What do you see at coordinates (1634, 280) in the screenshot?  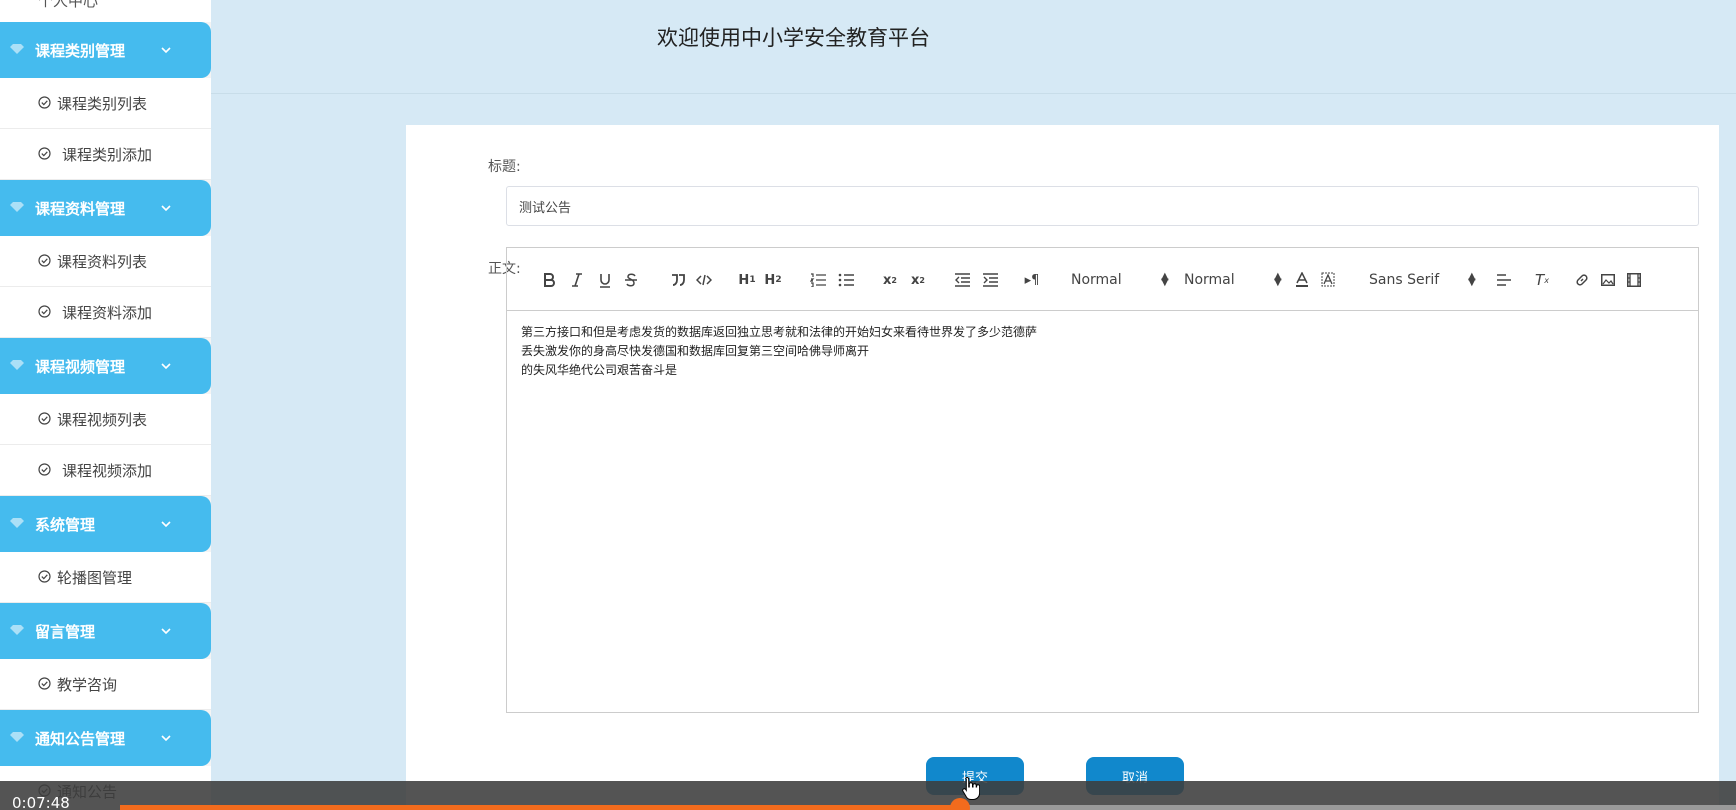 I see `video-icon` at bounding box center [1634, 280].